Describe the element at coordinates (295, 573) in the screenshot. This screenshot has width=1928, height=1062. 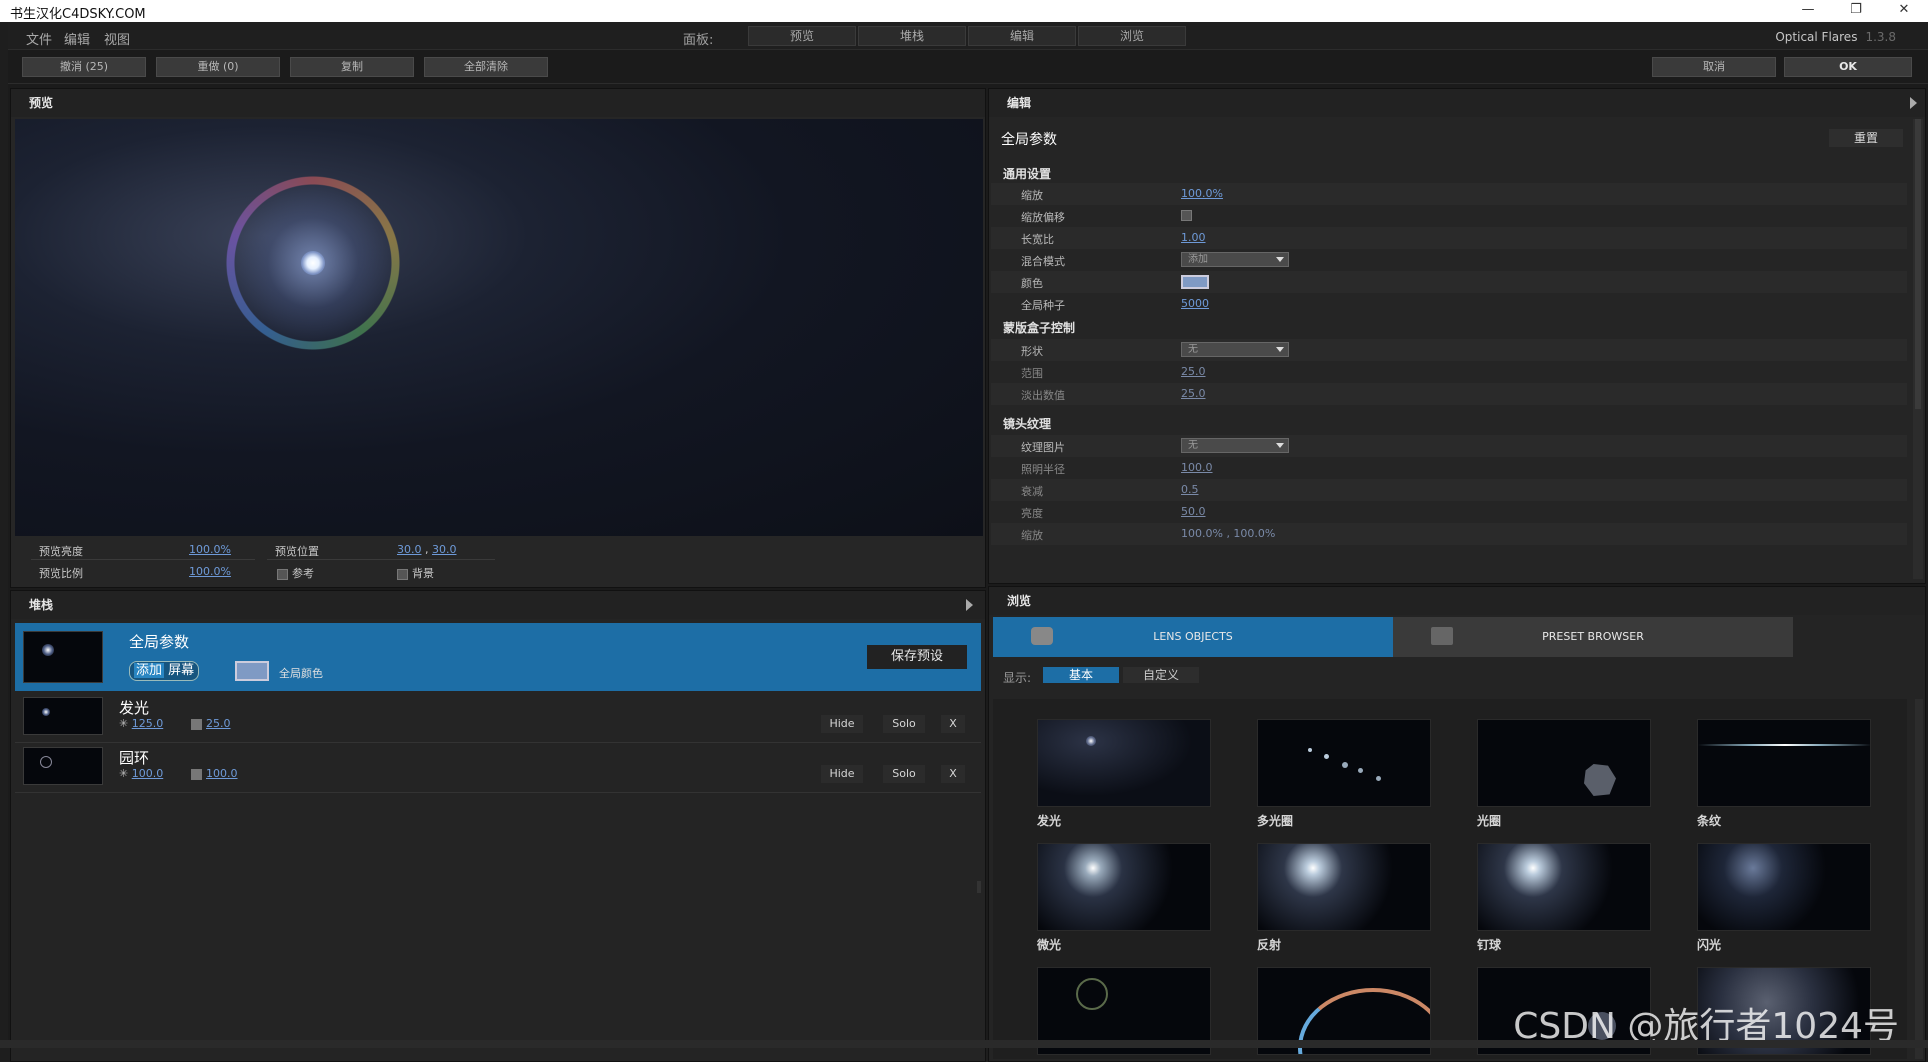
I see `reference-toggle: 参考` at that location.